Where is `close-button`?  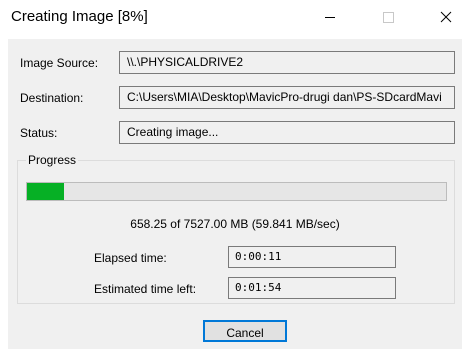 close-button is located at coordinates (446, 17).